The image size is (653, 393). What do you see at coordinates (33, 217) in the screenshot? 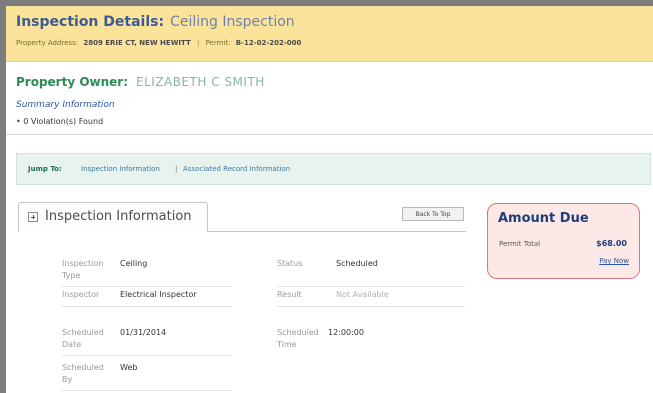
I see `expand-collapse-icon` at bounding box center [33, 217].